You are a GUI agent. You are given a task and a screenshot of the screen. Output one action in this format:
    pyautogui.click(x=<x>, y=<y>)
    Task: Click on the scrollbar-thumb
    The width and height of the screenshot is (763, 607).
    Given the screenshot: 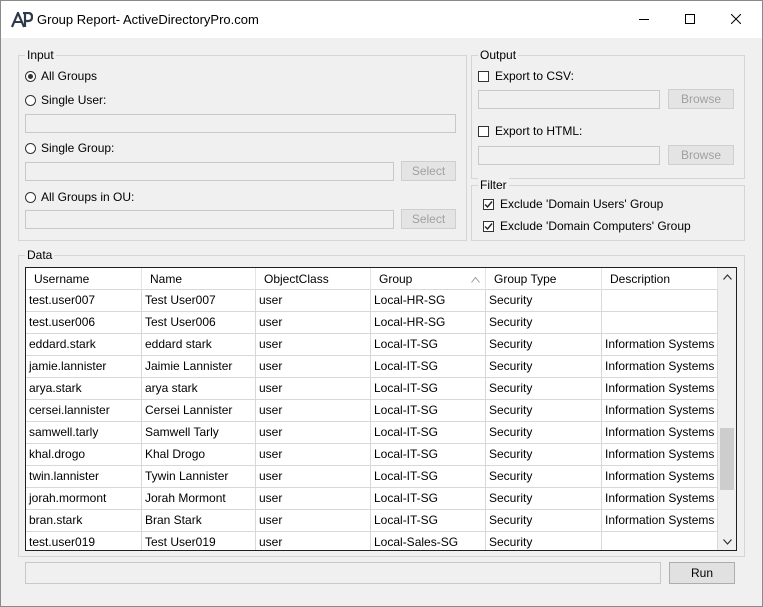 What is the action you would take?
    pyautogui.click(x=727, y=459)
    